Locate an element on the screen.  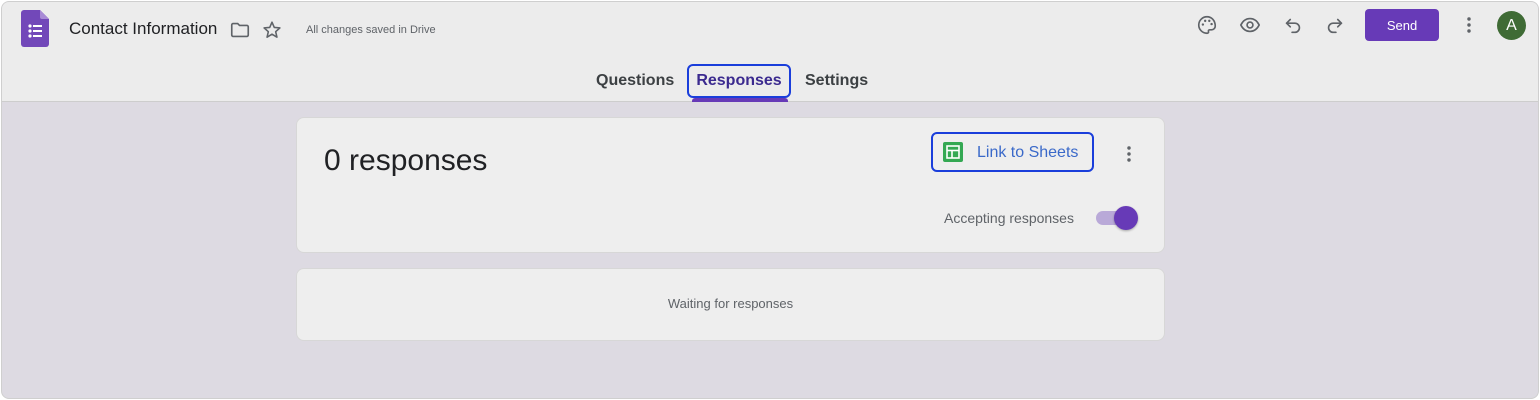
accepting-responses-toggle is located at coordinates (1117, 218).